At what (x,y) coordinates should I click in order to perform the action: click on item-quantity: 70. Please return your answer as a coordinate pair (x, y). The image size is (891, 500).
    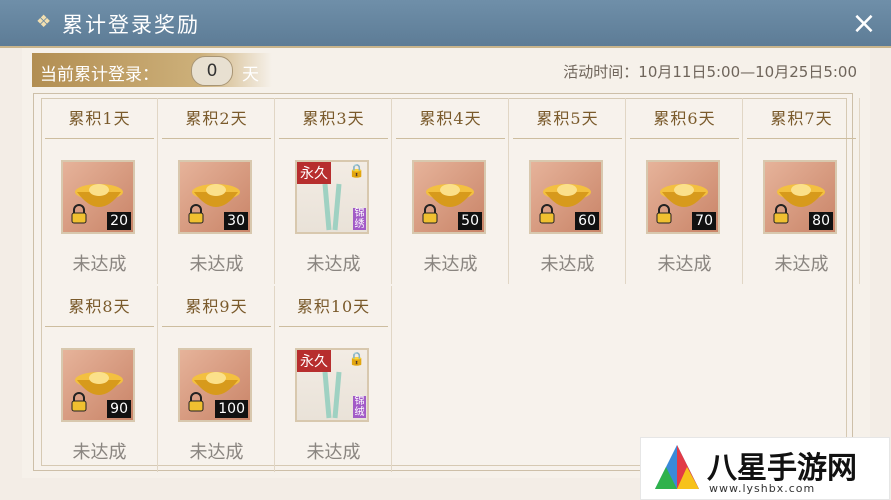
    Looking at the image, I should click on (704, 221).